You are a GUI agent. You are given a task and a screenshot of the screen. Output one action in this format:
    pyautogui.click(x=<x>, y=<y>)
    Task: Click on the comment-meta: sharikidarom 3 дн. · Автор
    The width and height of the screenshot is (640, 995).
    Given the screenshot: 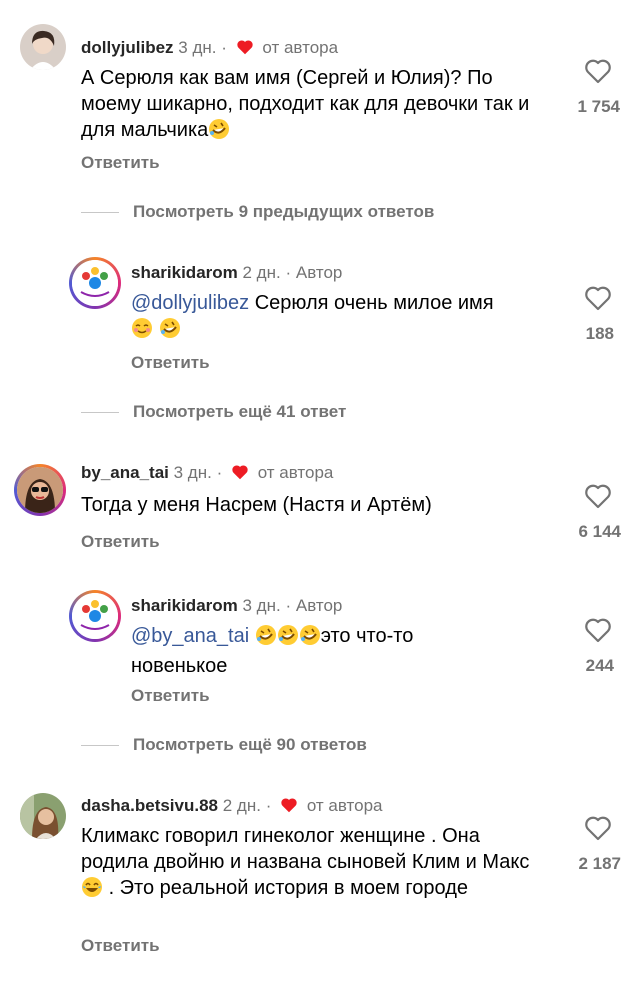 What is the action you would take?
    pyautogui.click(x=237, y=605)
    